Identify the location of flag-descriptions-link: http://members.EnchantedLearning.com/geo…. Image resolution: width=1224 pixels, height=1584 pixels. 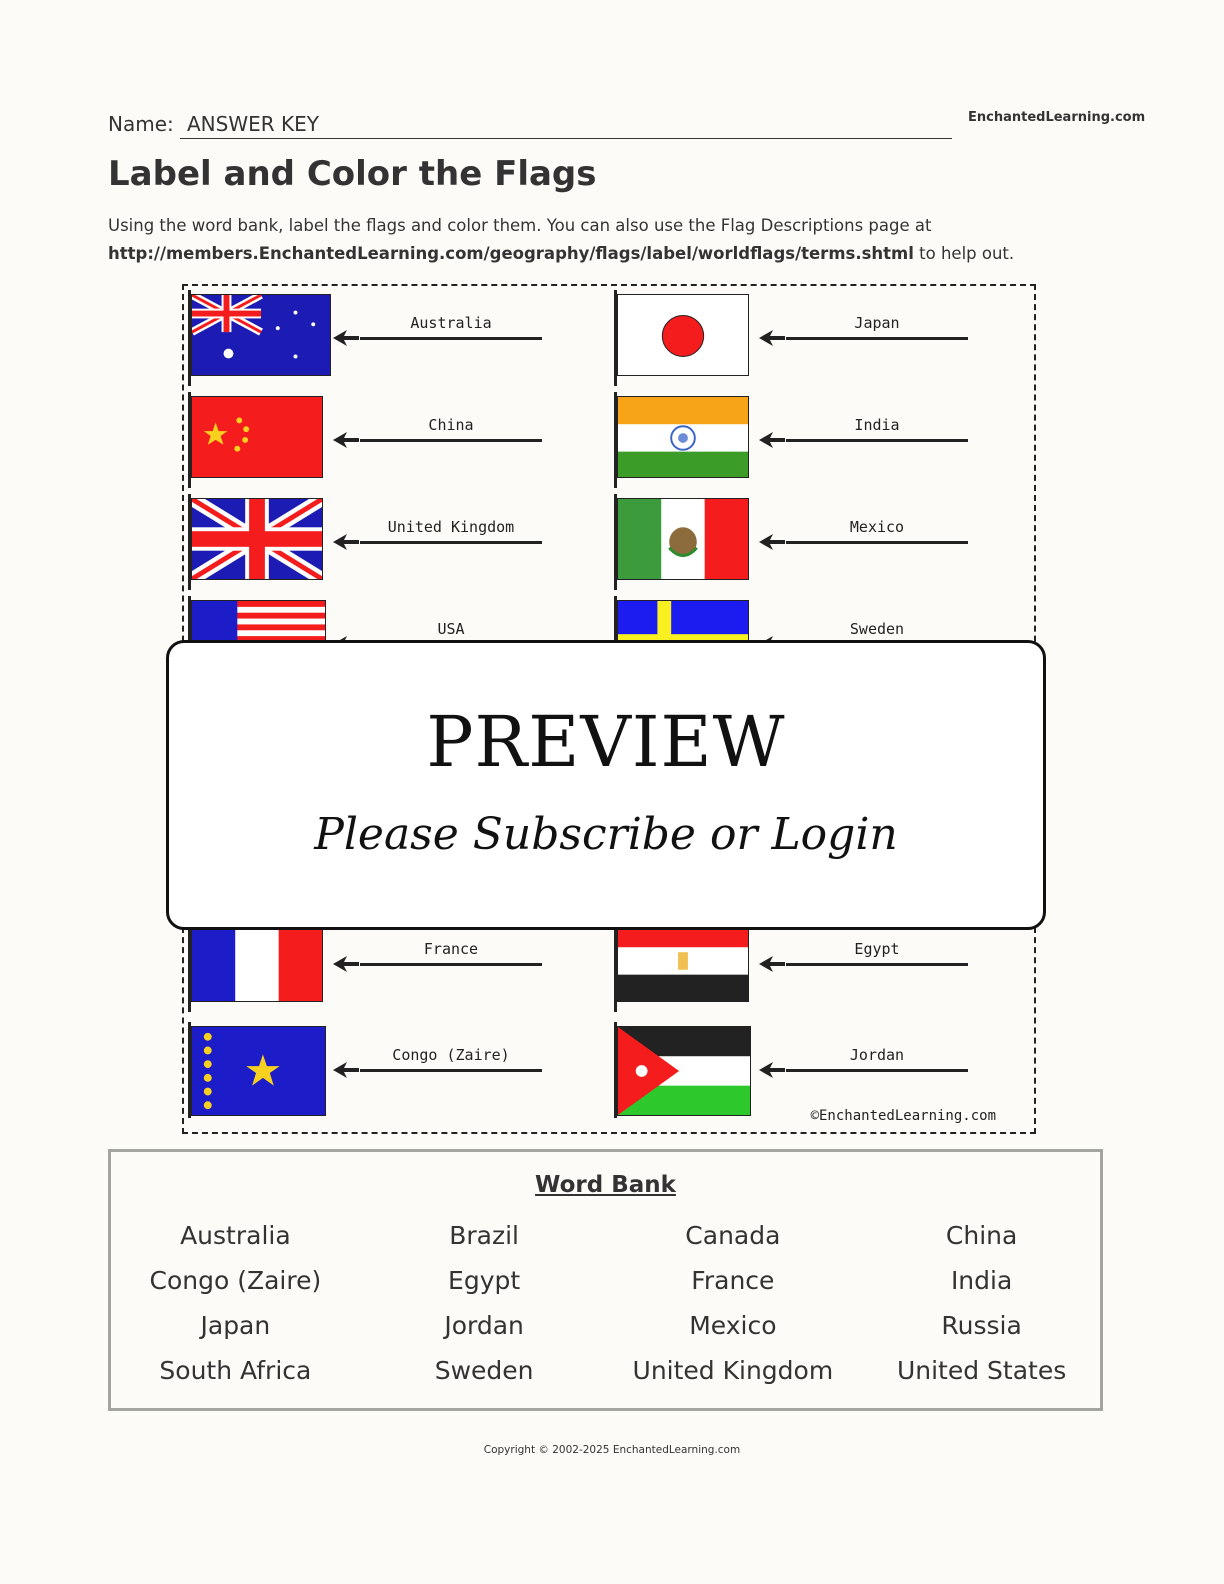
(511, 253).